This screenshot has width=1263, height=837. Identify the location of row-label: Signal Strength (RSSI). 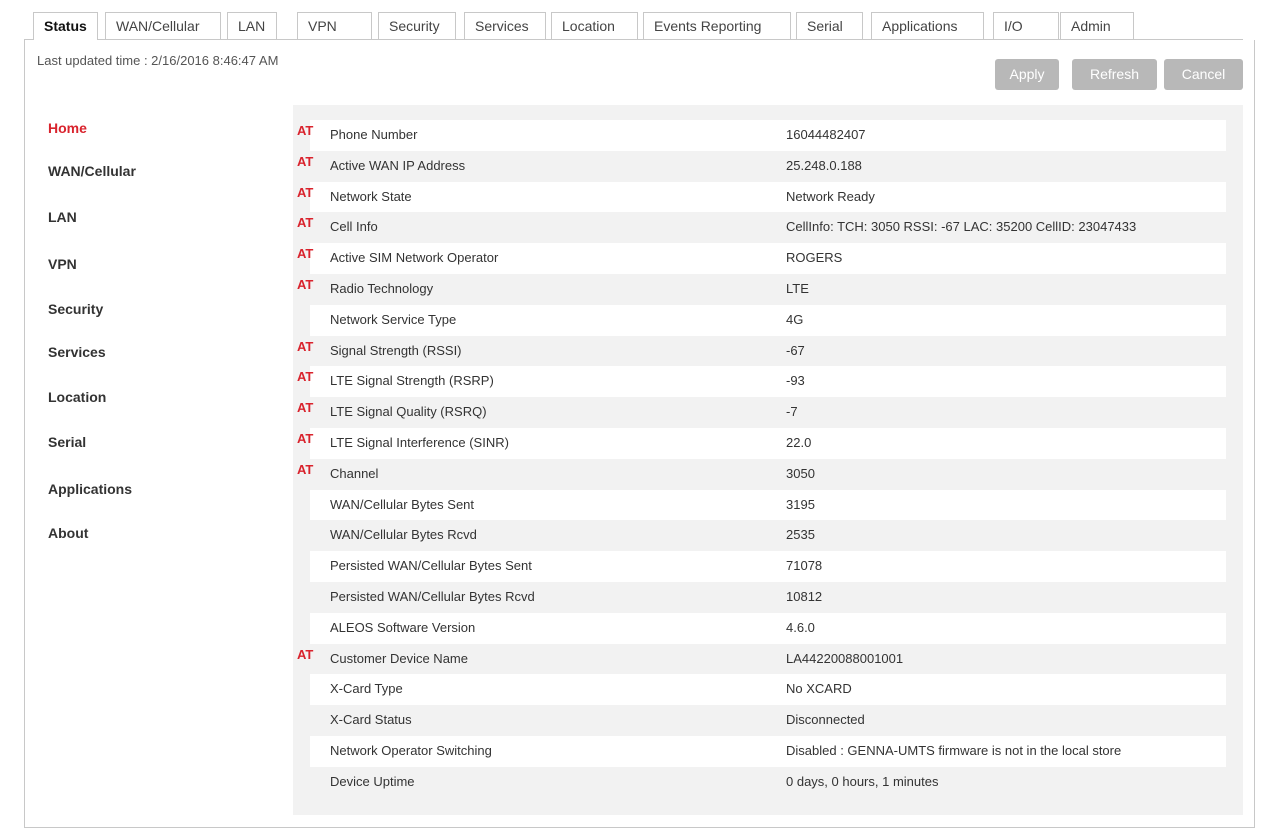
(396, 350).